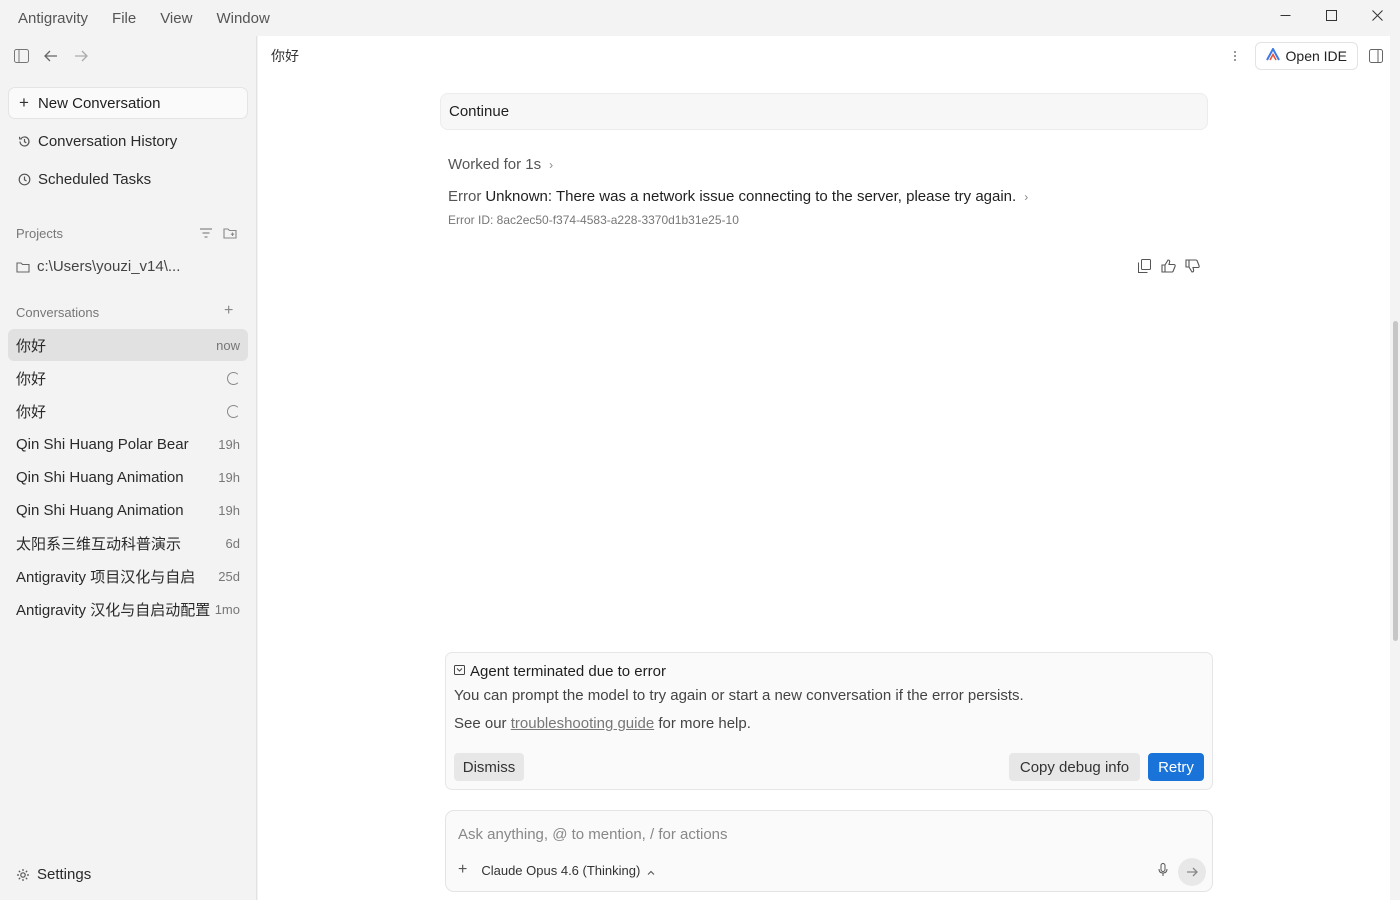 The height and width of the screenshot is (900, 1400). I want to click on filter-icon, so click(206, 234).